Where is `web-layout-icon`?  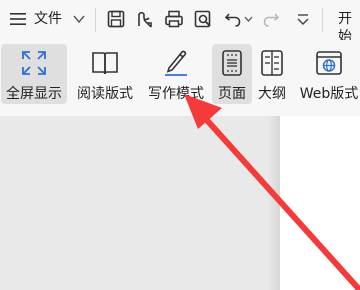 web-layout-icon is located at coordinates (329, 63).